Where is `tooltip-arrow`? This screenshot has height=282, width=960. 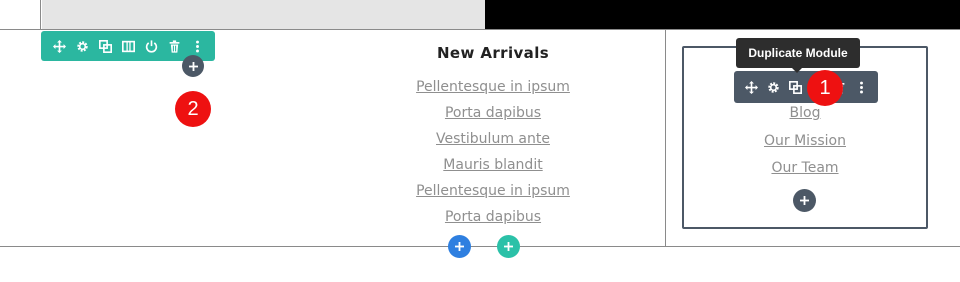
tooltip-arrow is located at coordinates (797, 70).